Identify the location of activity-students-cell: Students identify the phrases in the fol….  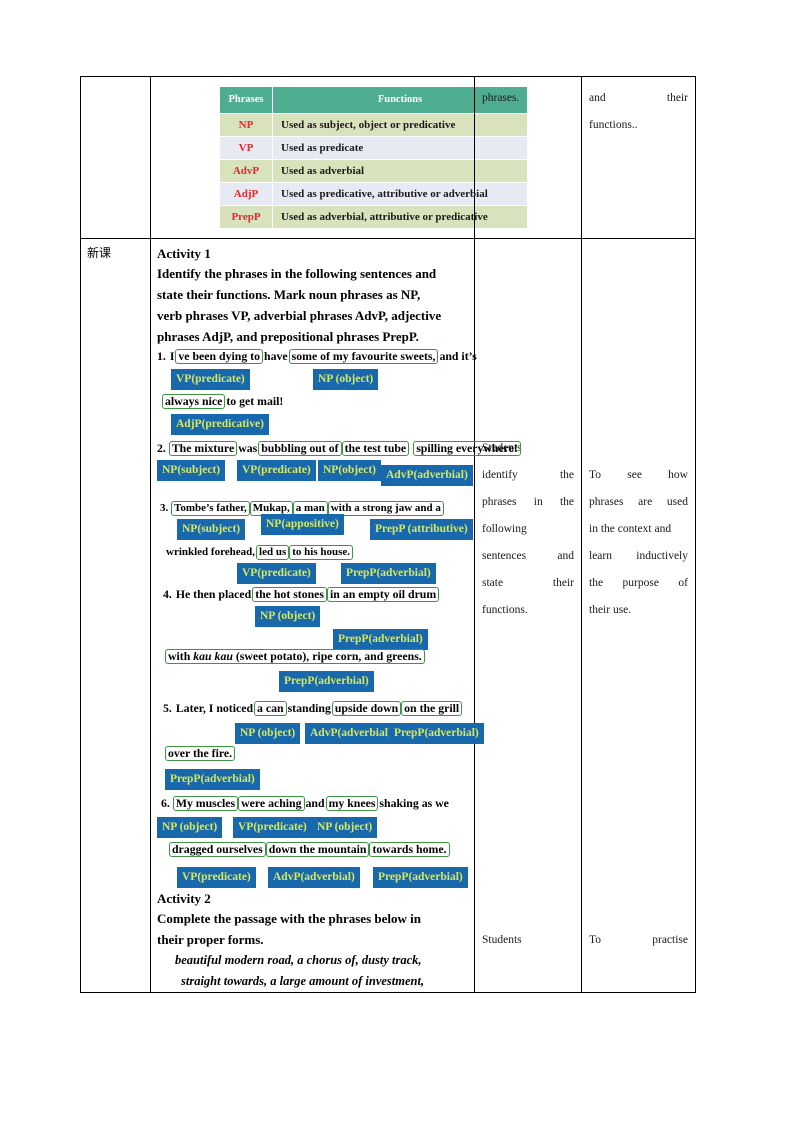
(528, 615).